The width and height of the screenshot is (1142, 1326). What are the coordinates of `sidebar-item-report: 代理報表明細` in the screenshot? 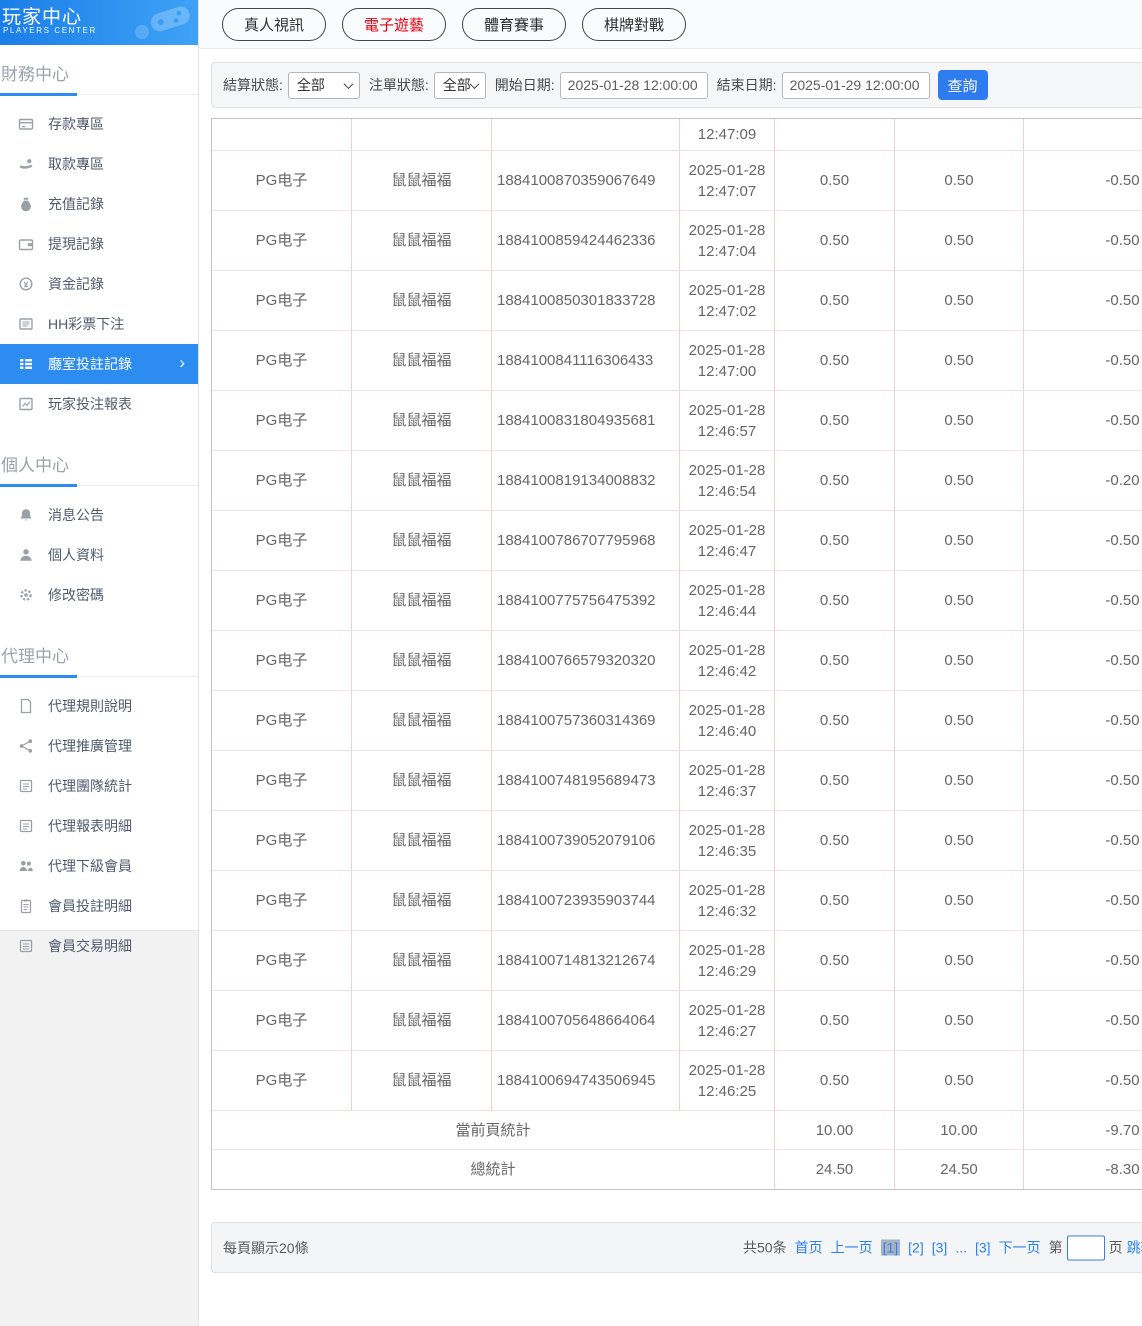 It's located at (99, 826).